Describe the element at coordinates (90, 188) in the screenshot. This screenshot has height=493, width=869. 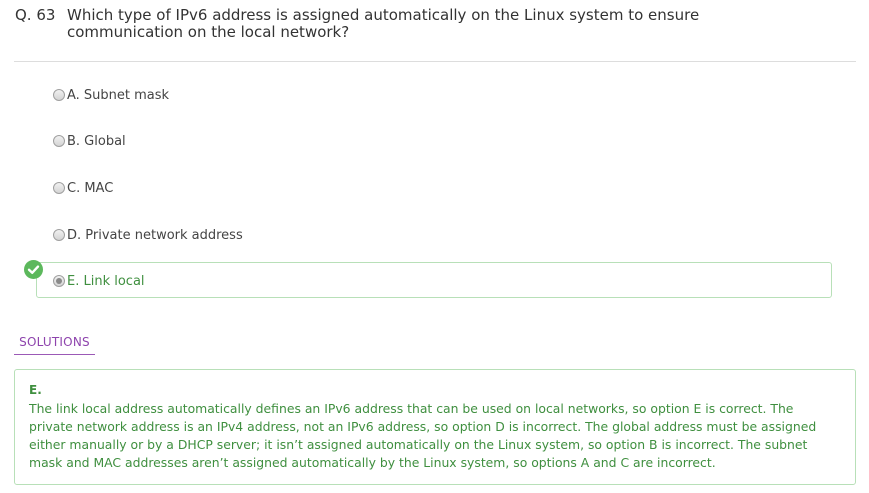
I see `option-label: C. MAC` at that location.